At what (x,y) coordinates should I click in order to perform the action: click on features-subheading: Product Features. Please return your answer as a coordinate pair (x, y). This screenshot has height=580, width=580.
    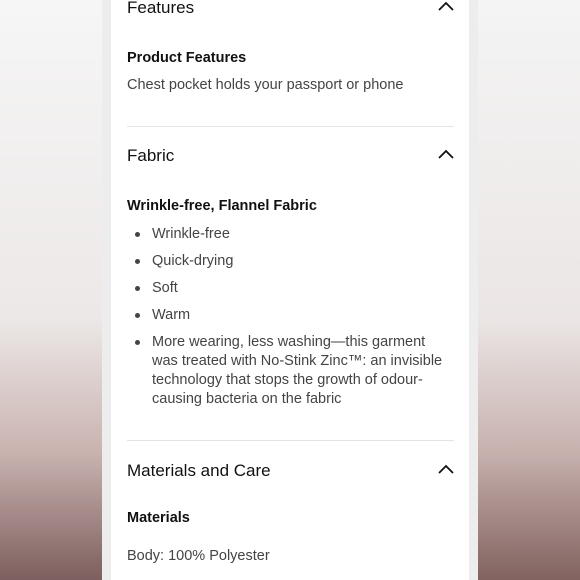
    Looking at the image, I should click on (187, 58).